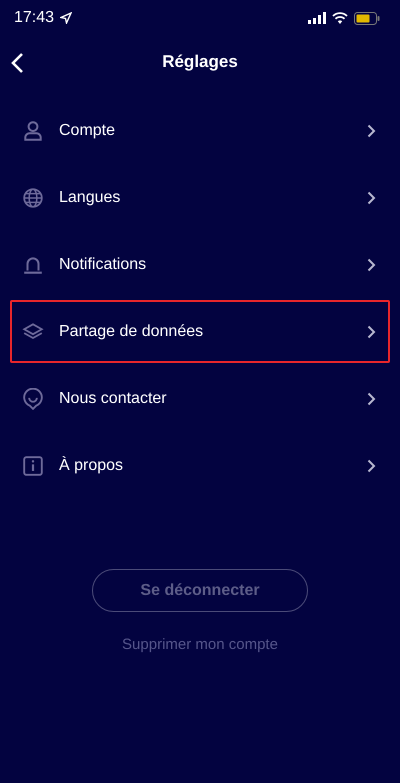  I want to click on info-icon, so click(33, 465).